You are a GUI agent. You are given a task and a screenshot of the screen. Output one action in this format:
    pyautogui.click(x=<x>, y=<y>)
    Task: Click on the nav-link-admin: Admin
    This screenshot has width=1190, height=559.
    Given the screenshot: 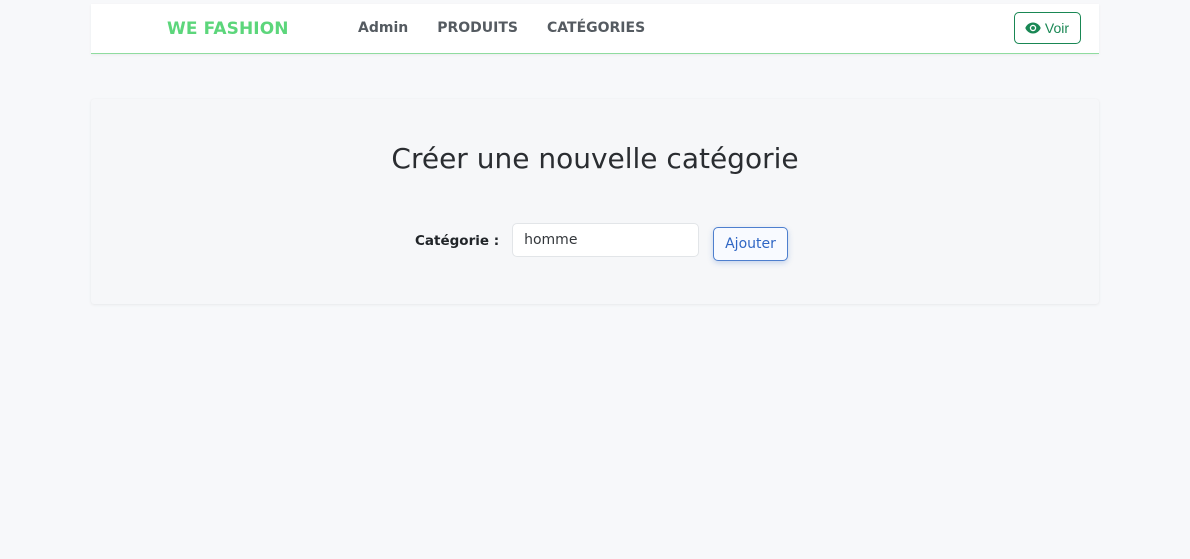 What is the action you would take?
    pyautogui.click(x=383, y=28)
    